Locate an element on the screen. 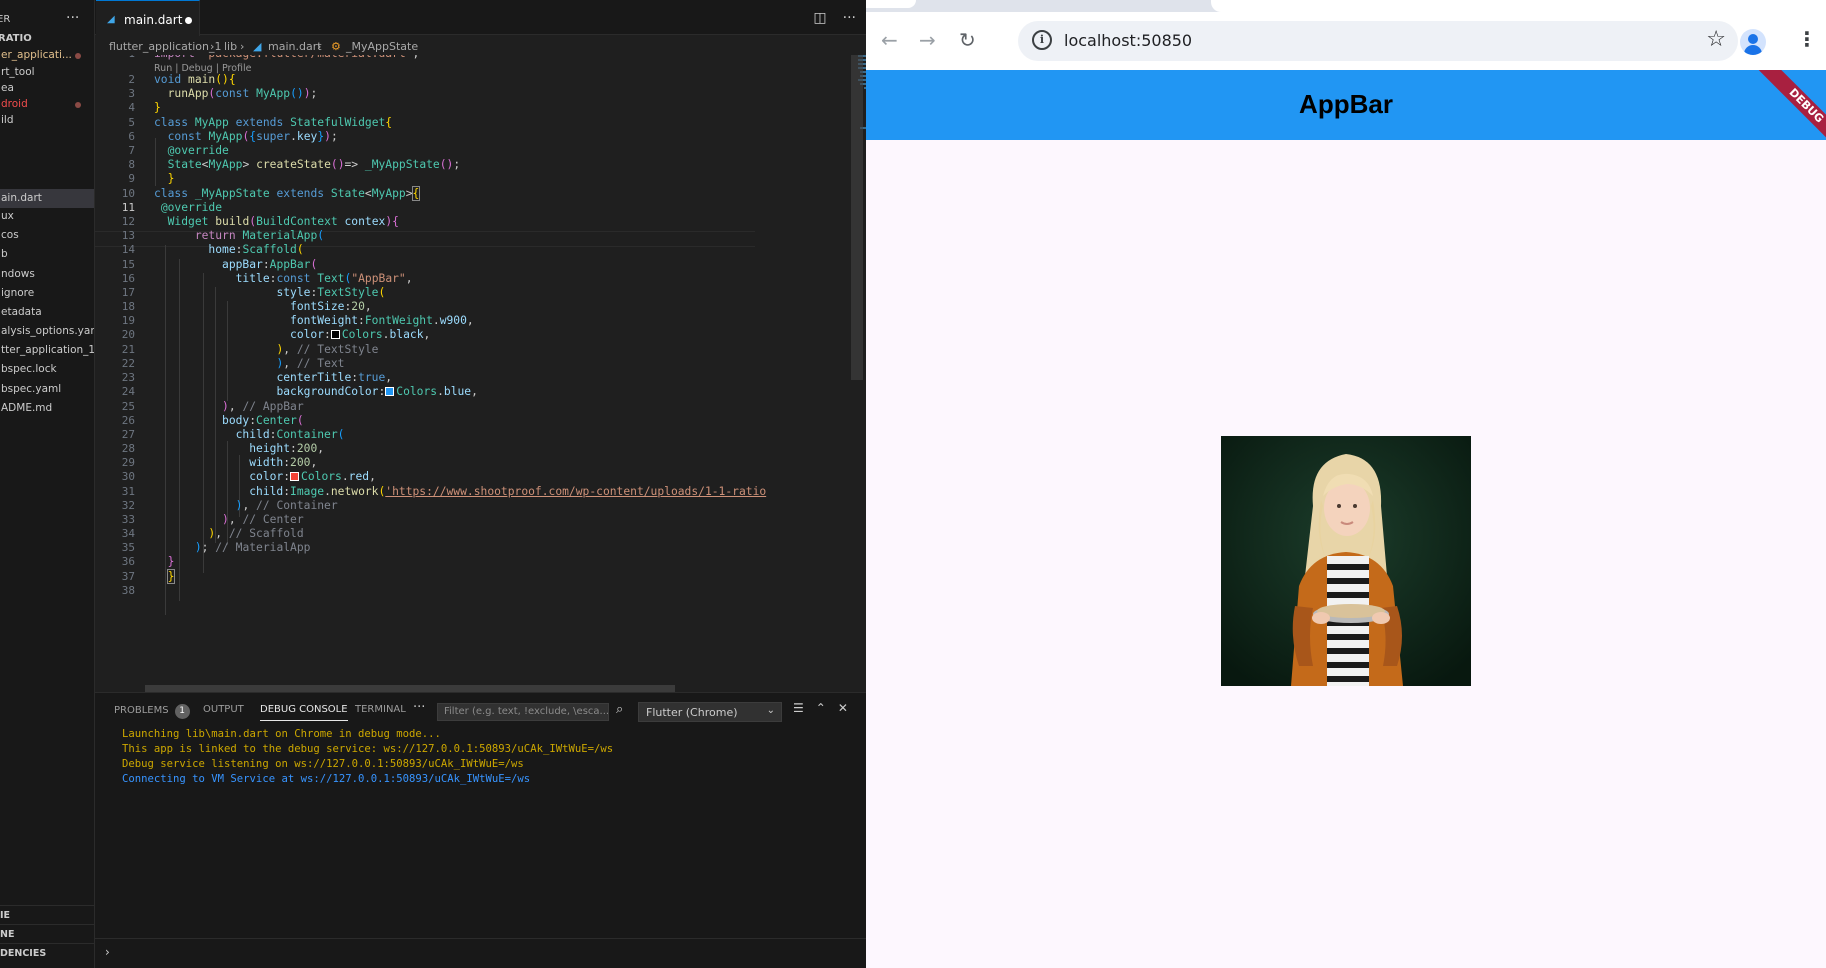 The width and height of the screenshot is (1826, 968). workspace-section-title: RATIO is located at coordinates (16, 38).